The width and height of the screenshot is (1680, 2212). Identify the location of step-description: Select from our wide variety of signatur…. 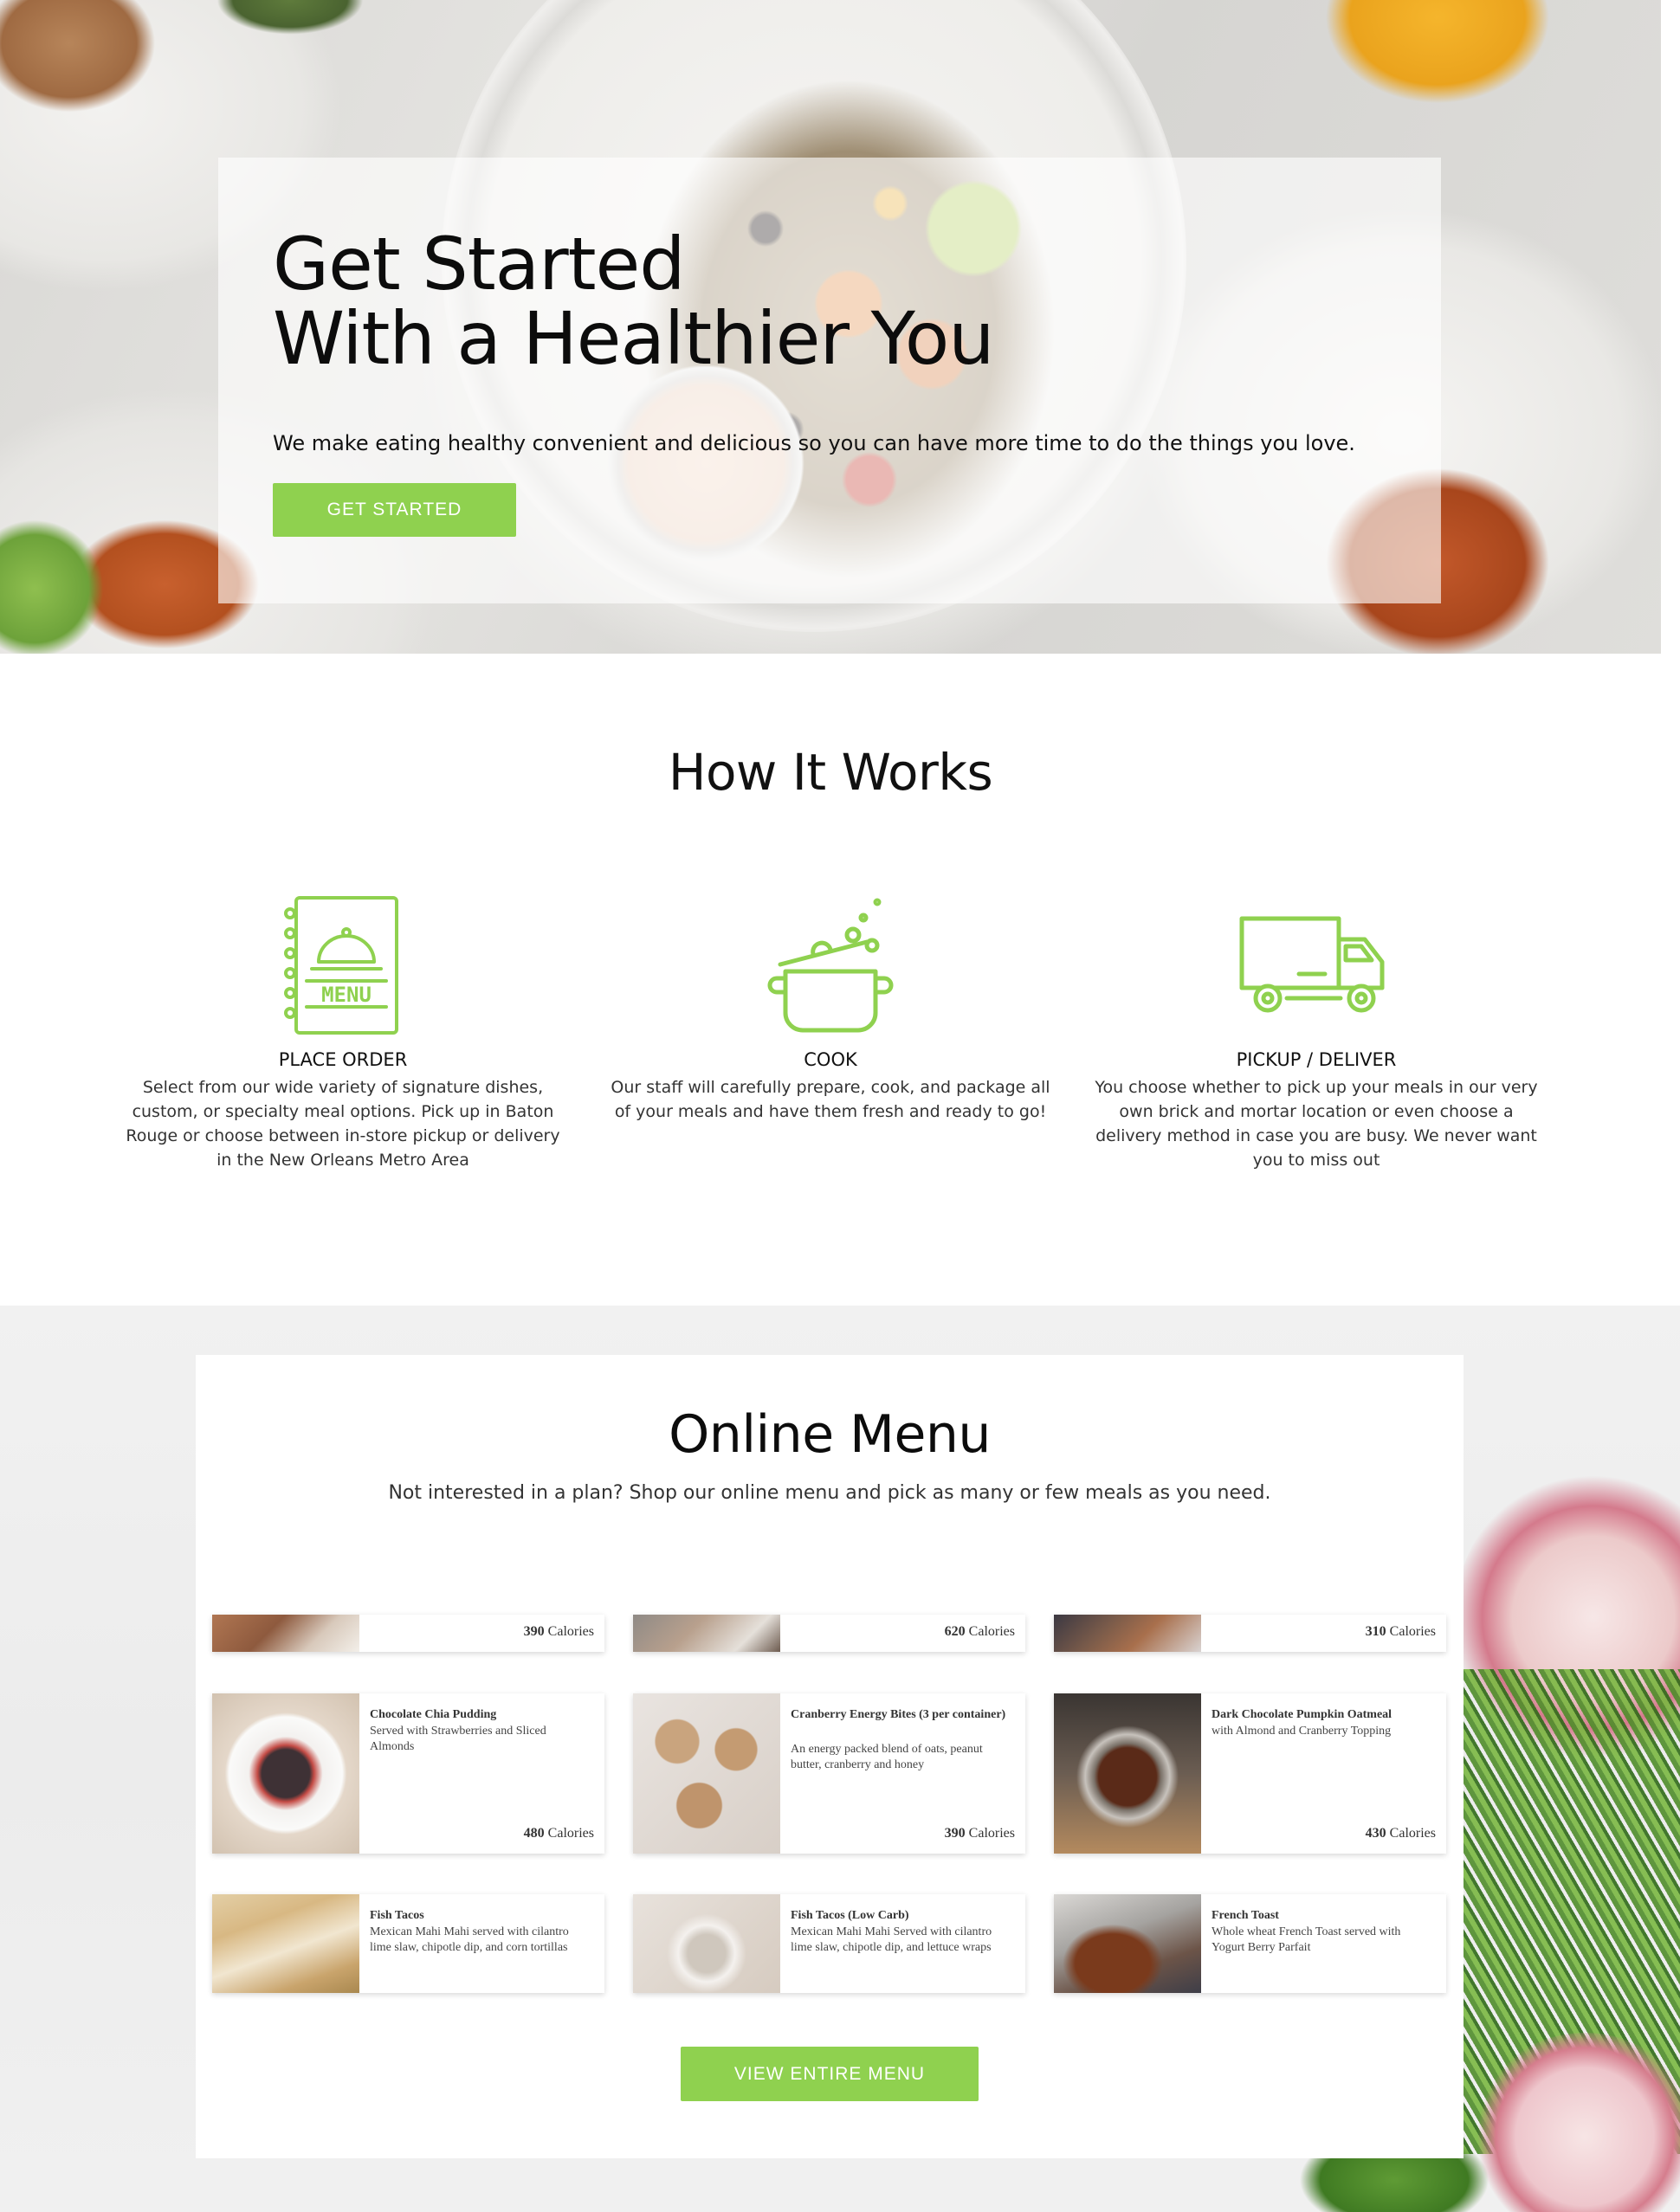
(343, 1124).